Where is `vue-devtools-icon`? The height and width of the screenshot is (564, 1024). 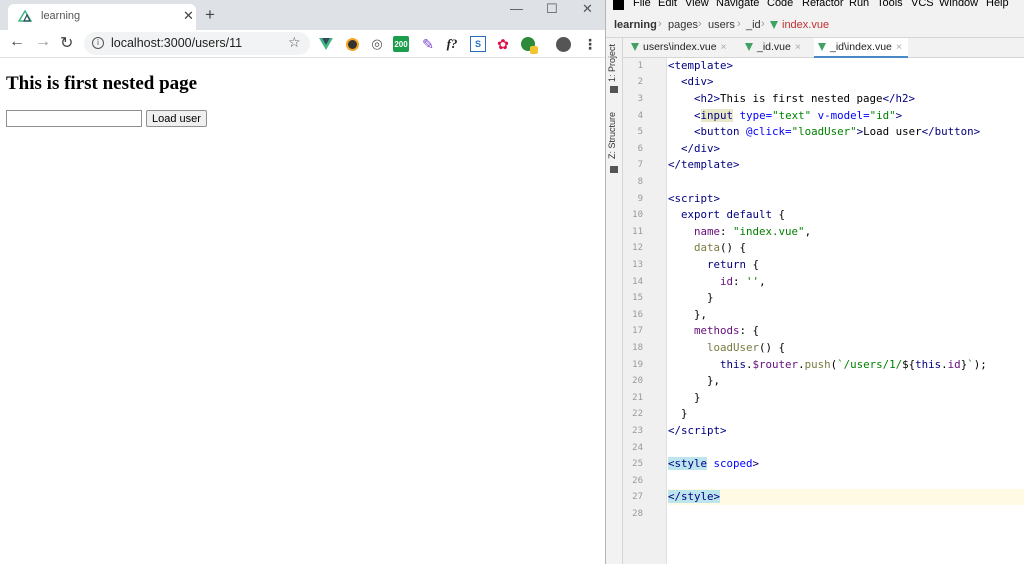
vue-devtools-icon is located at coordinates (326, 44).